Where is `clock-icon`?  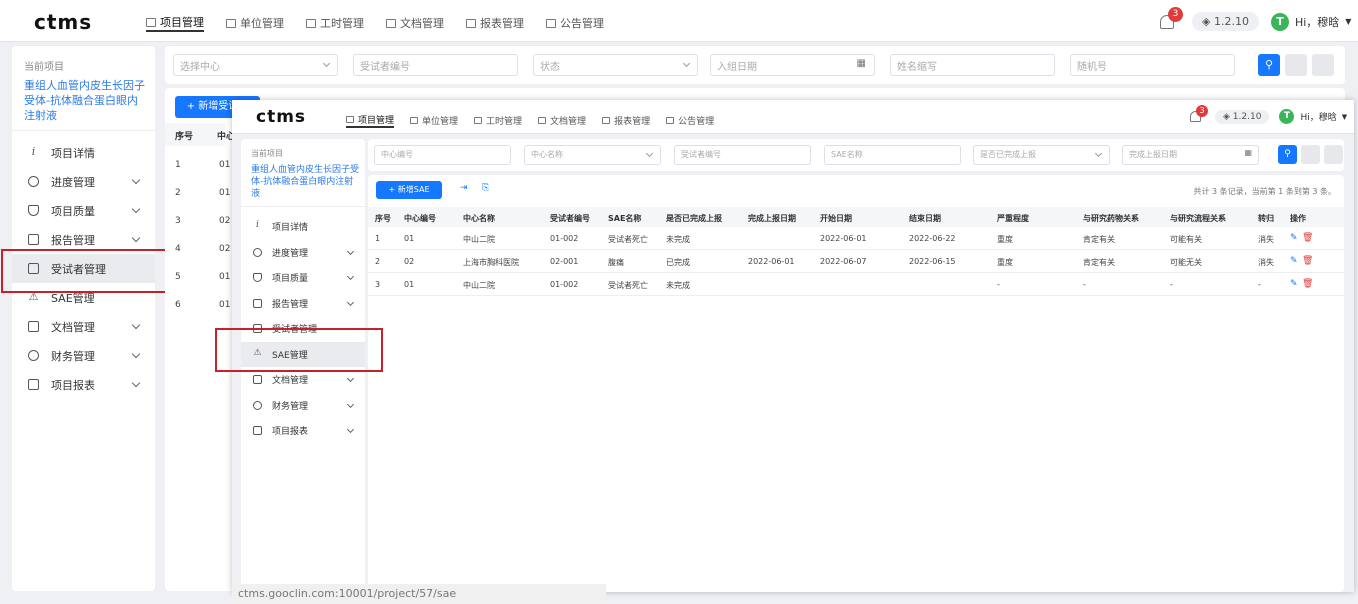
clock-icon is located at coordinates (33, 181).